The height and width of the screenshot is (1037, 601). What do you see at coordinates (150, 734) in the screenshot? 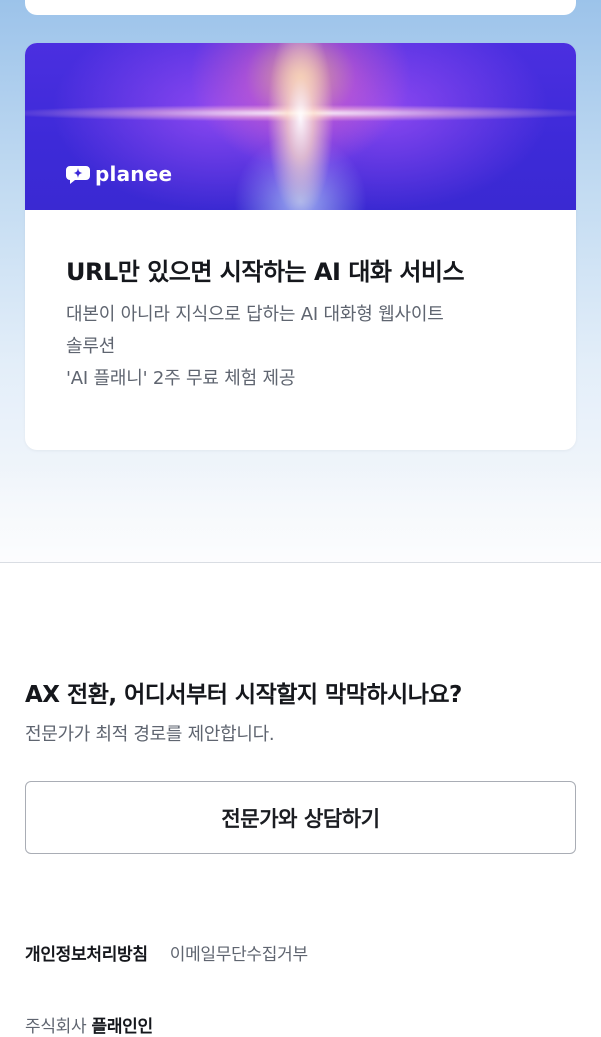
I see `cta-subtitle: 전문가가 최적 경로를 제안합니다.` at bounding box center [150, 734].